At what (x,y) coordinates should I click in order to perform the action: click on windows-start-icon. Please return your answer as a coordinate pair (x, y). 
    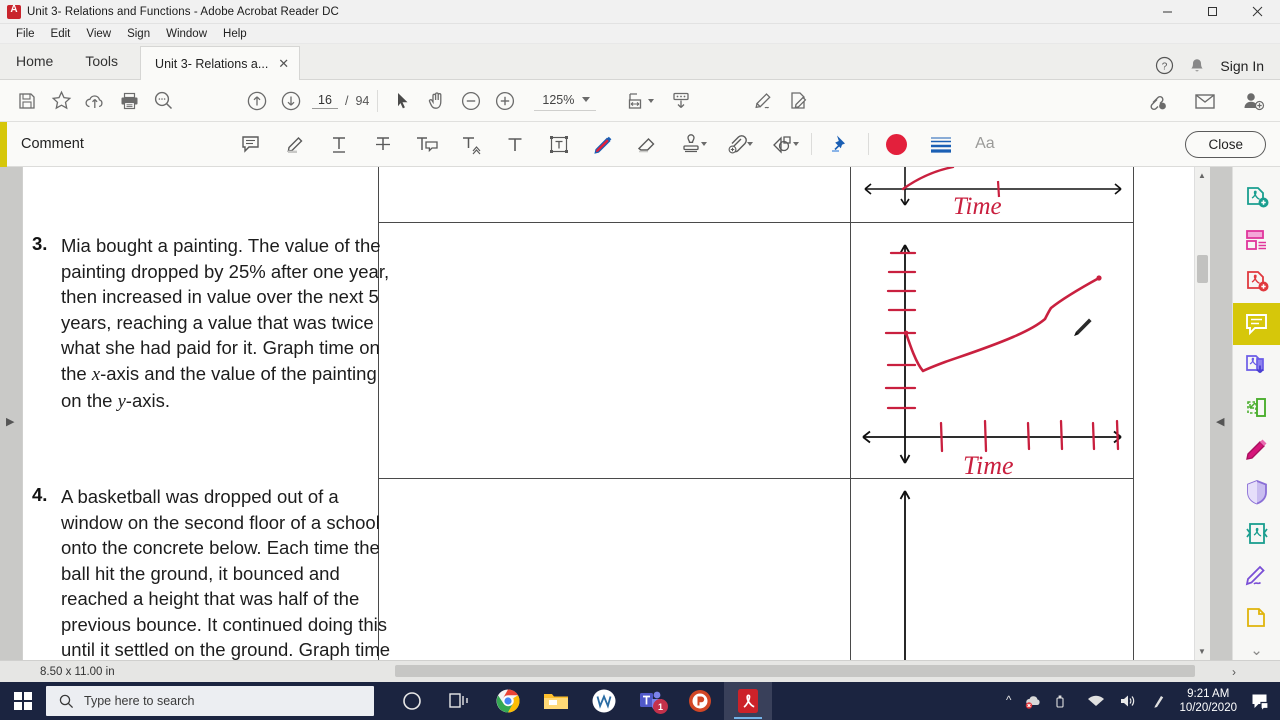
    Looking at the image, I should click on (23, 701).